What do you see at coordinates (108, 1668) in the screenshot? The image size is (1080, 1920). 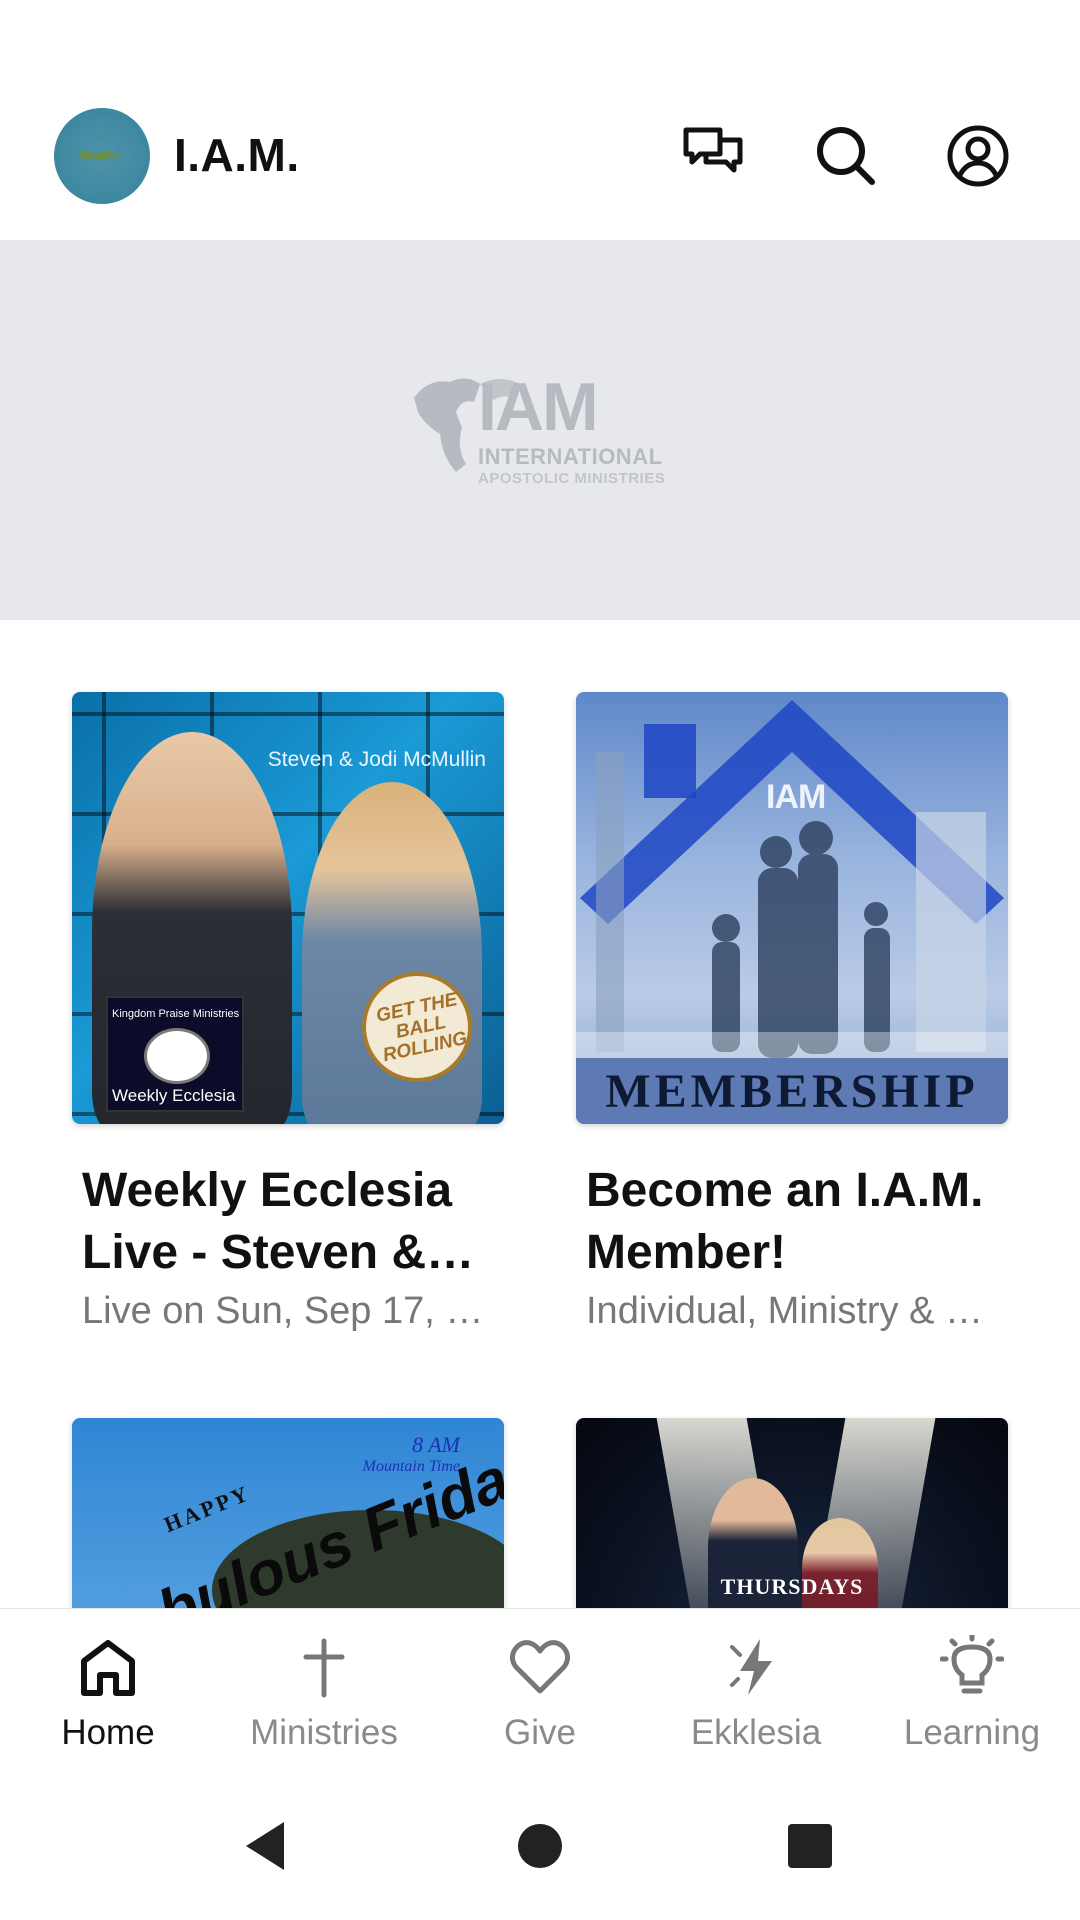 I see `home-icon` at bounding box center [108, 1668].